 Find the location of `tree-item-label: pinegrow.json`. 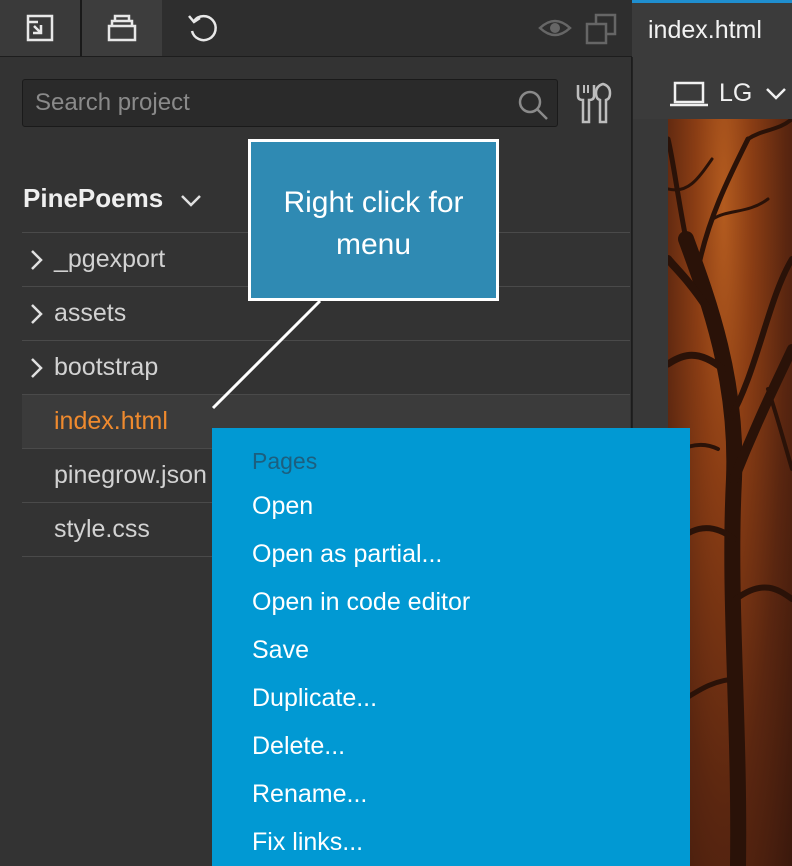

tree-item-label: pinegrow.json is located at coordinates (130, 475).